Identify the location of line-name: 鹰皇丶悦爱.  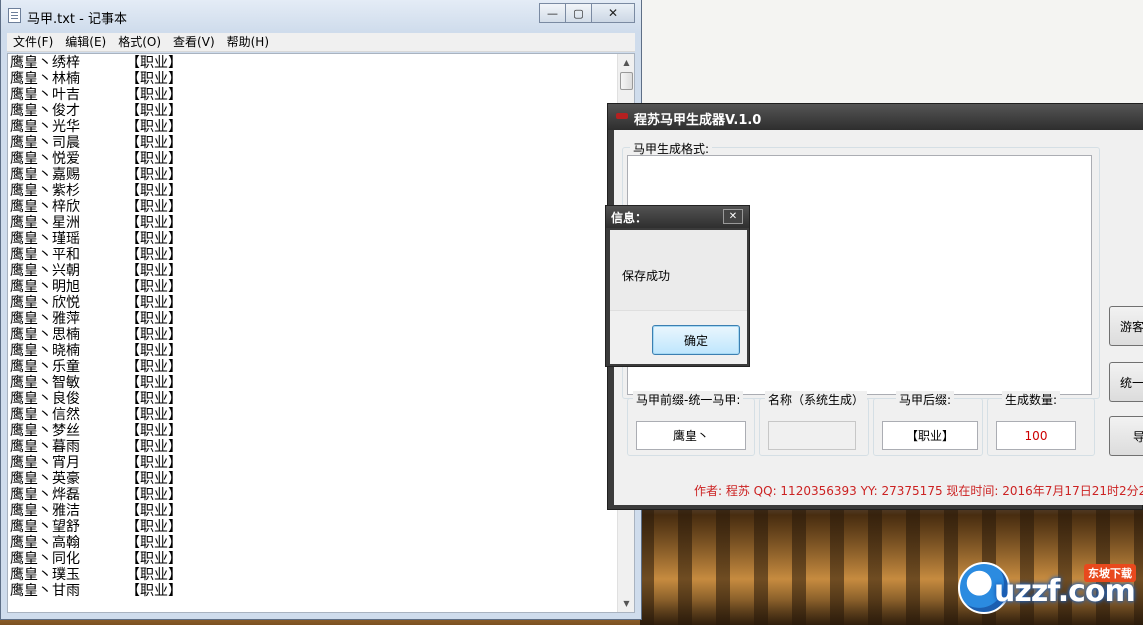
(45, 159).